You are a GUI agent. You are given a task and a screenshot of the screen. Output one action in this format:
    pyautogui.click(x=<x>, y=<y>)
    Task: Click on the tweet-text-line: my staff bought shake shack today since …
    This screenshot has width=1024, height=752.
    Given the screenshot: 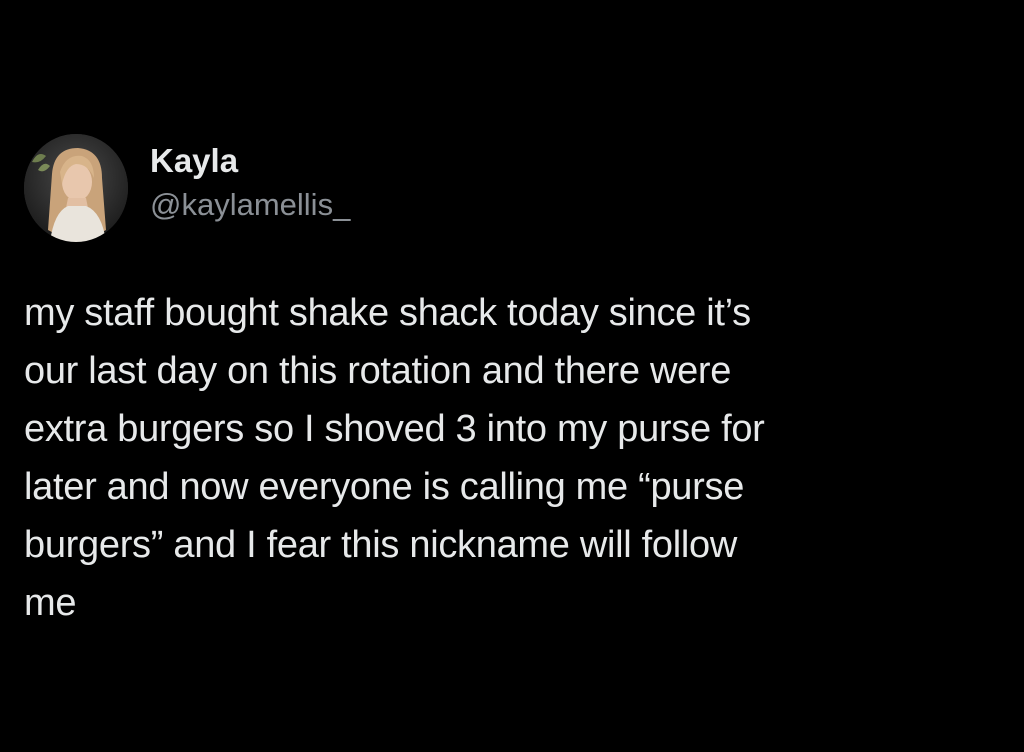 What is the action you would take?
    pyautogui.click(x=387, y=313)
    